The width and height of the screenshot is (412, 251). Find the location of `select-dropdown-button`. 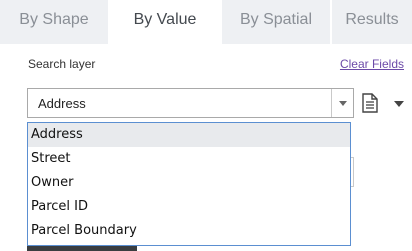

select-dropdown-button is located at coordinates (342, 103).